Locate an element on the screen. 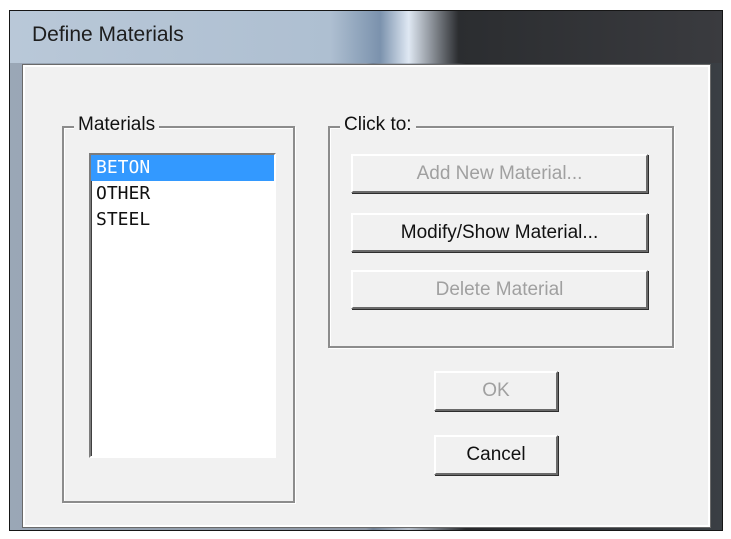 This screenshot has width=731, height=539. cancel-label: Cancel is located at coordinates (496, 454).